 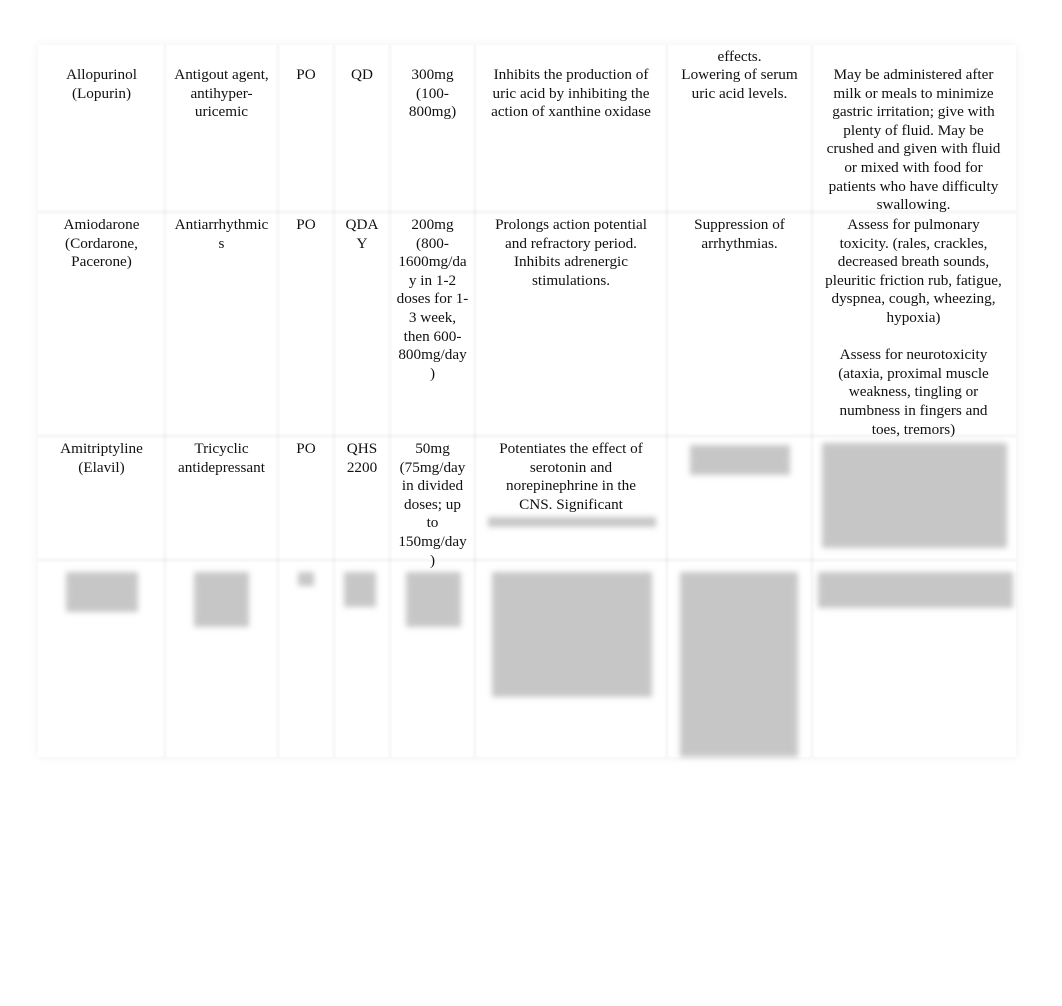 What do you see at coordinates (362, 234) in the screenshot?
I see `frequency: QDA Y` at bounding box center [362, 234].